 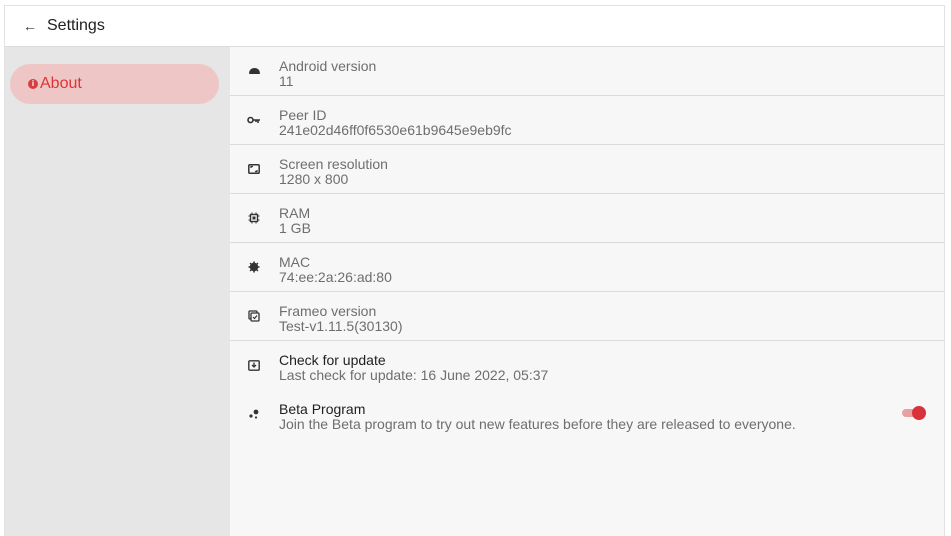 What do you see at coordinates (303, 115) in the screenshot?
I see `row-title: Peer ID` at bounding box center [303, 115].